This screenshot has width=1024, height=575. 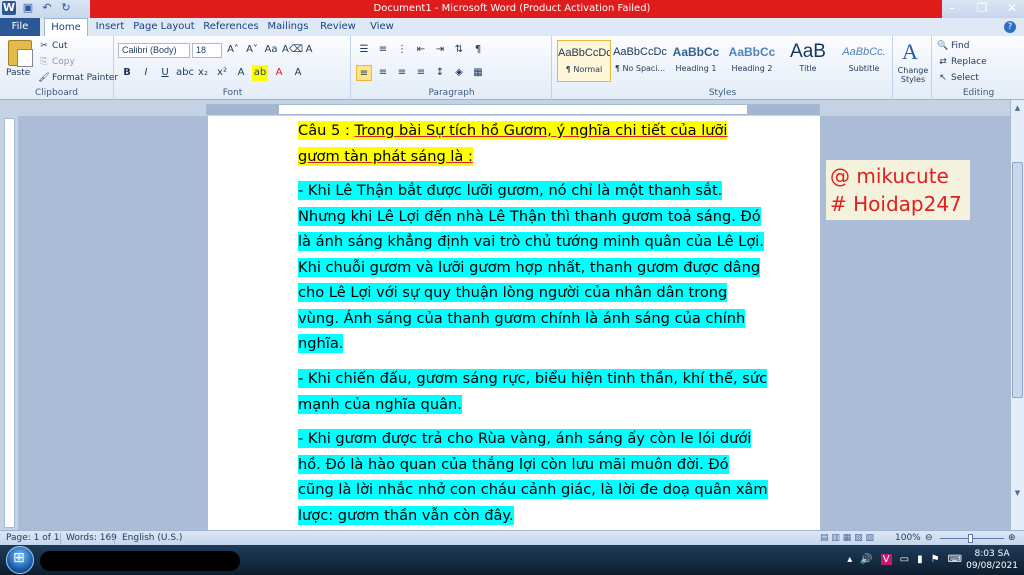 I want to click on brush-icon: 🖌, so click(x=44, y=78).